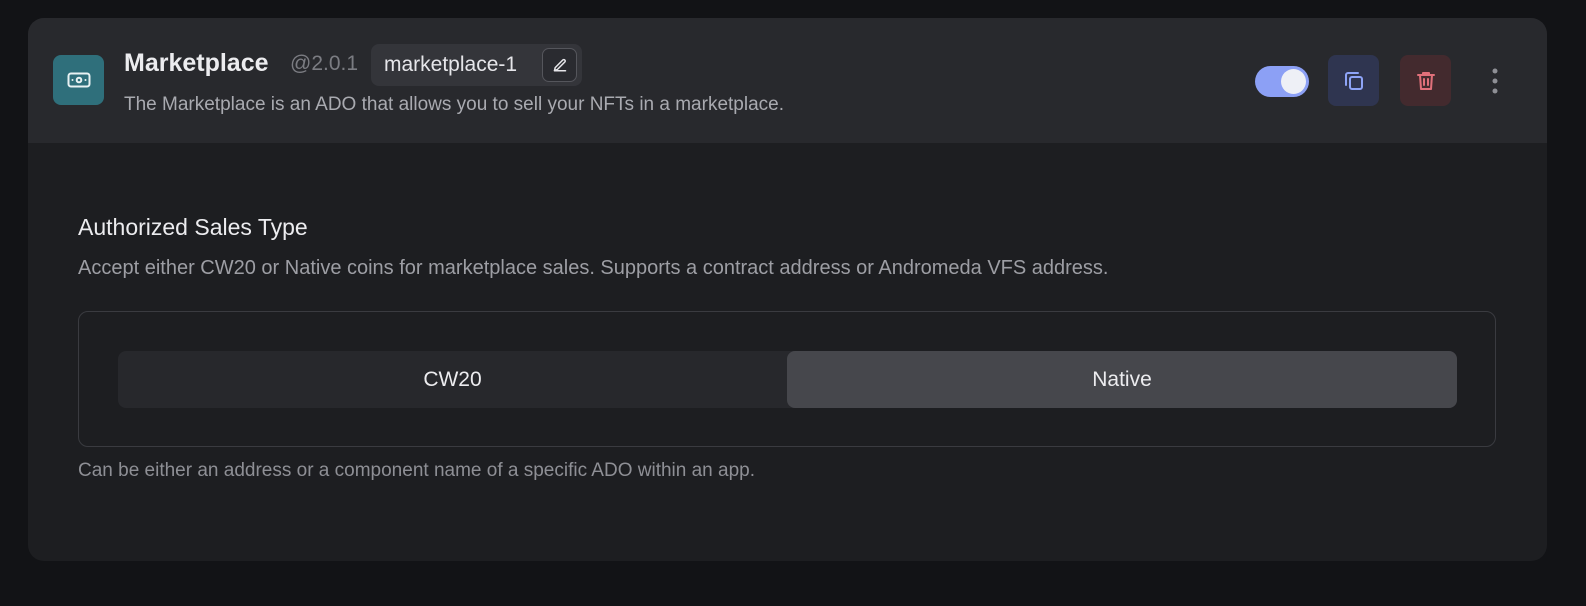  Describe the element at coordinates (1293, 81) in the screenshot. I see `toggle-knob` at that location.